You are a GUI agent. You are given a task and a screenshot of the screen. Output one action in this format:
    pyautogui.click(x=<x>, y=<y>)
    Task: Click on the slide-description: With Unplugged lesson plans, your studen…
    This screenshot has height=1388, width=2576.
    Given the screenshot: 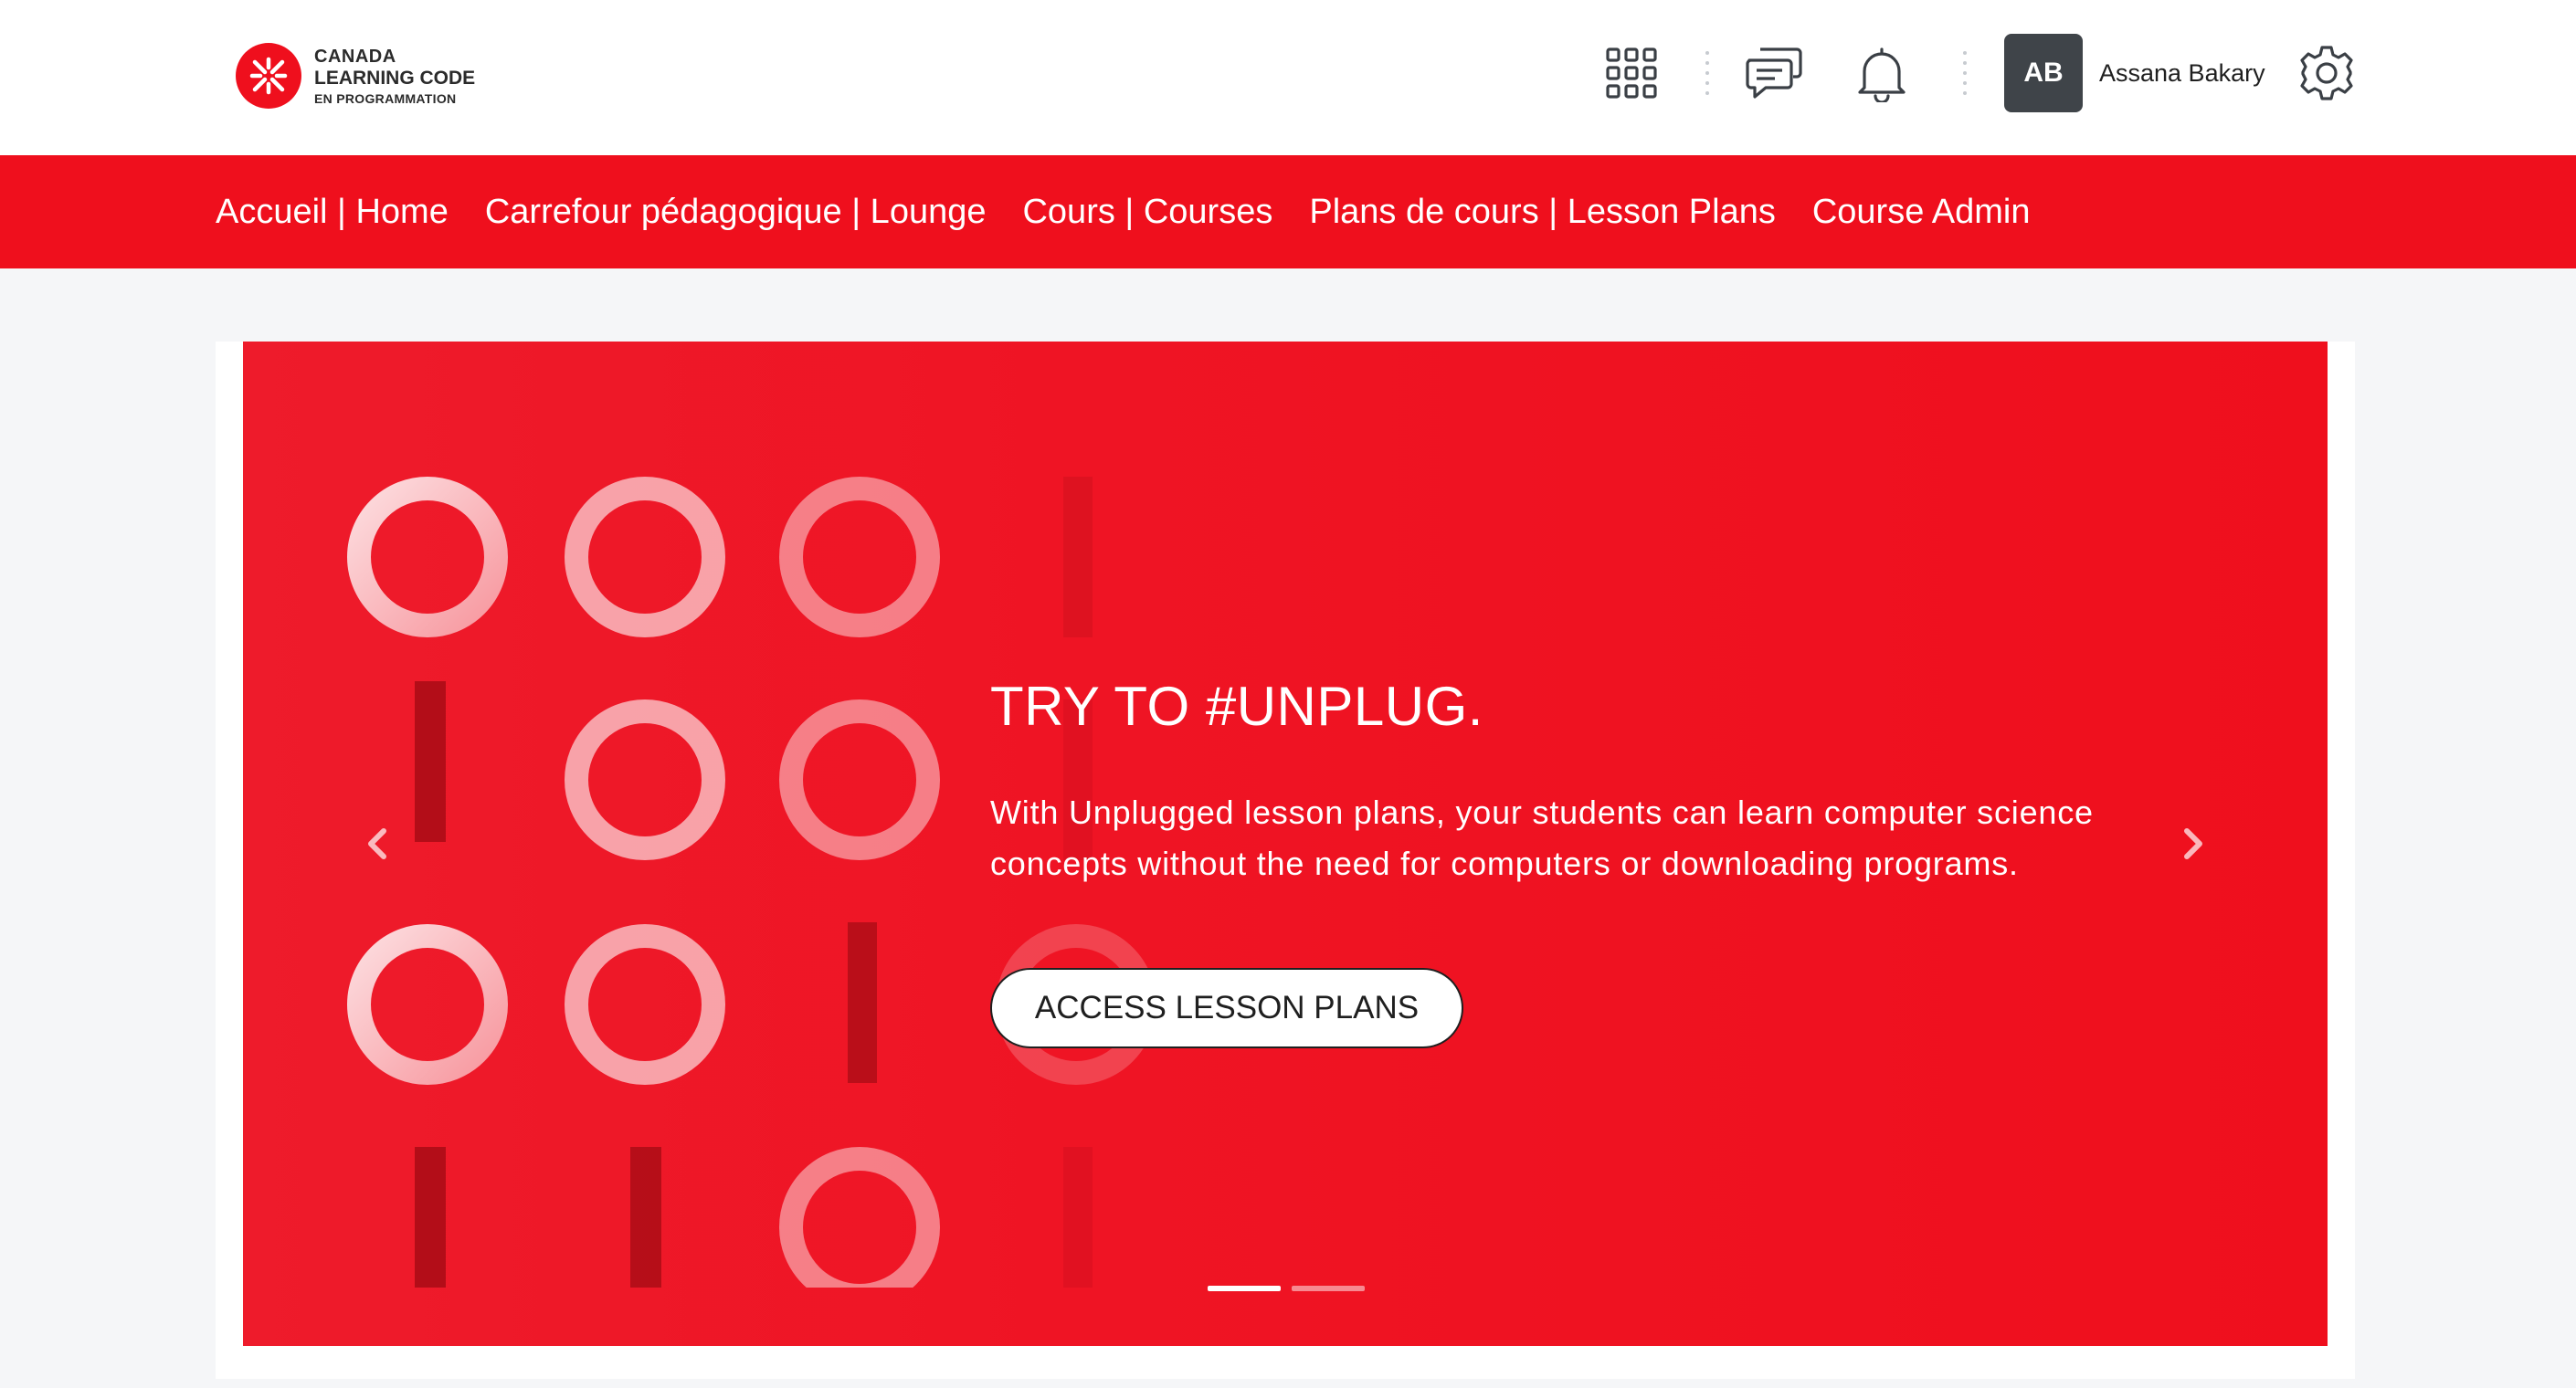 What is the action you would take?
    pyautogui.click(x=1542, y=838)
    